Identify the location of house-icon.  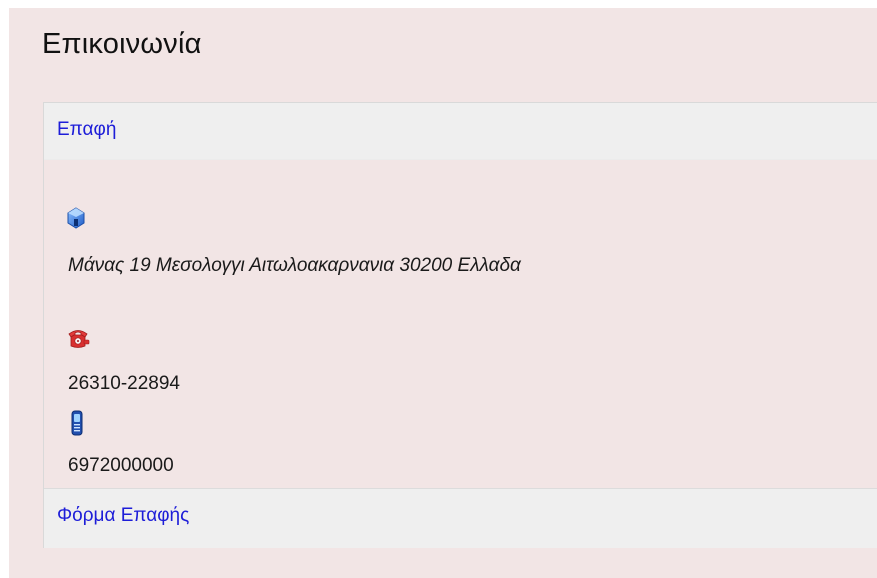
(76, 218).